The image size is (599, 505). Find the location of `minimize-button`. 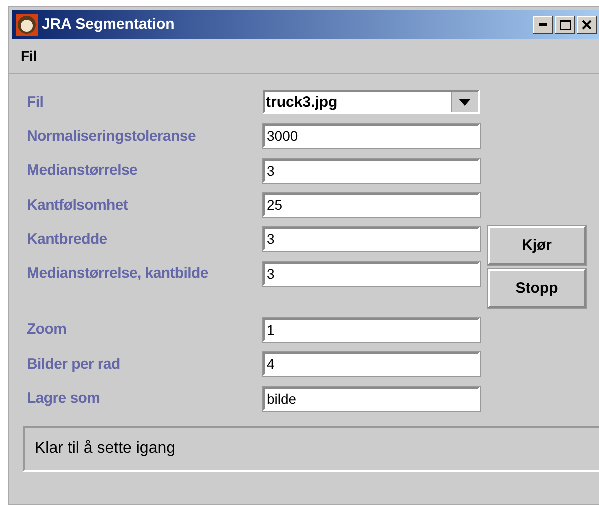

minimize-button is located at coordinates (543, 25).